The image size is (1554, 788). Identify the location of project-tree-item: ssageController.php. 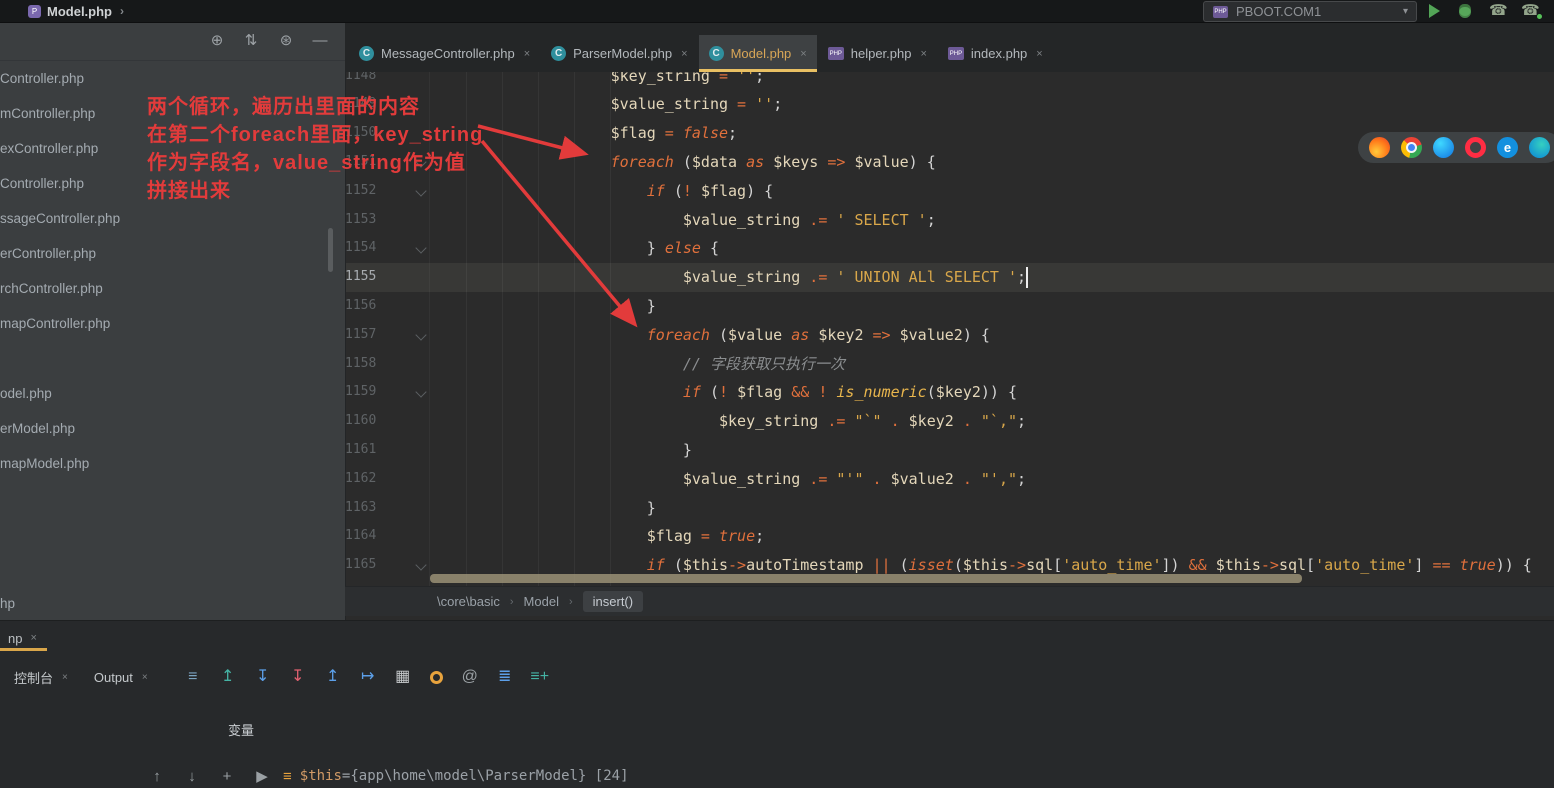
(60, 219).